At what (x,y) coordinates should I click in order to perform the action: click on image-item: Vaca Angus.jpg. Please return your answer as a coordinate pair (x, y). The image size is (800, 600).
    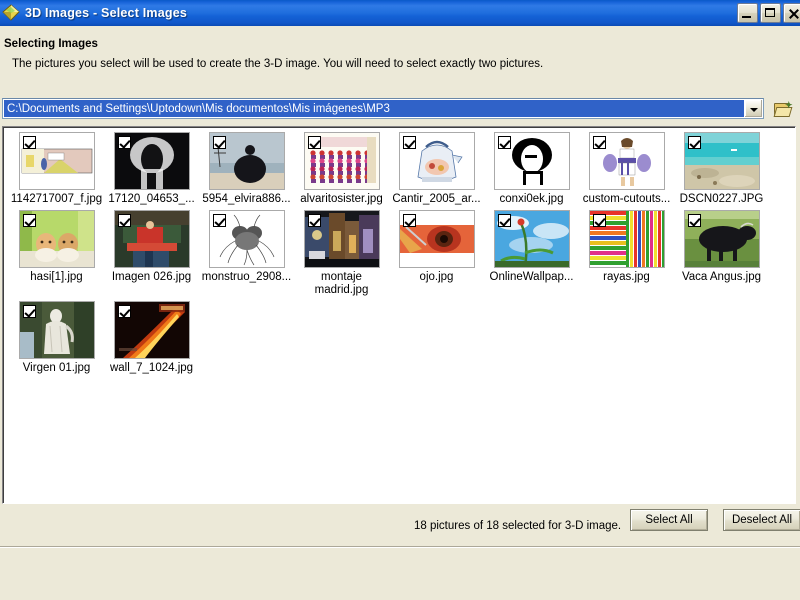
    Looking at the image, I should click on (721, 253).